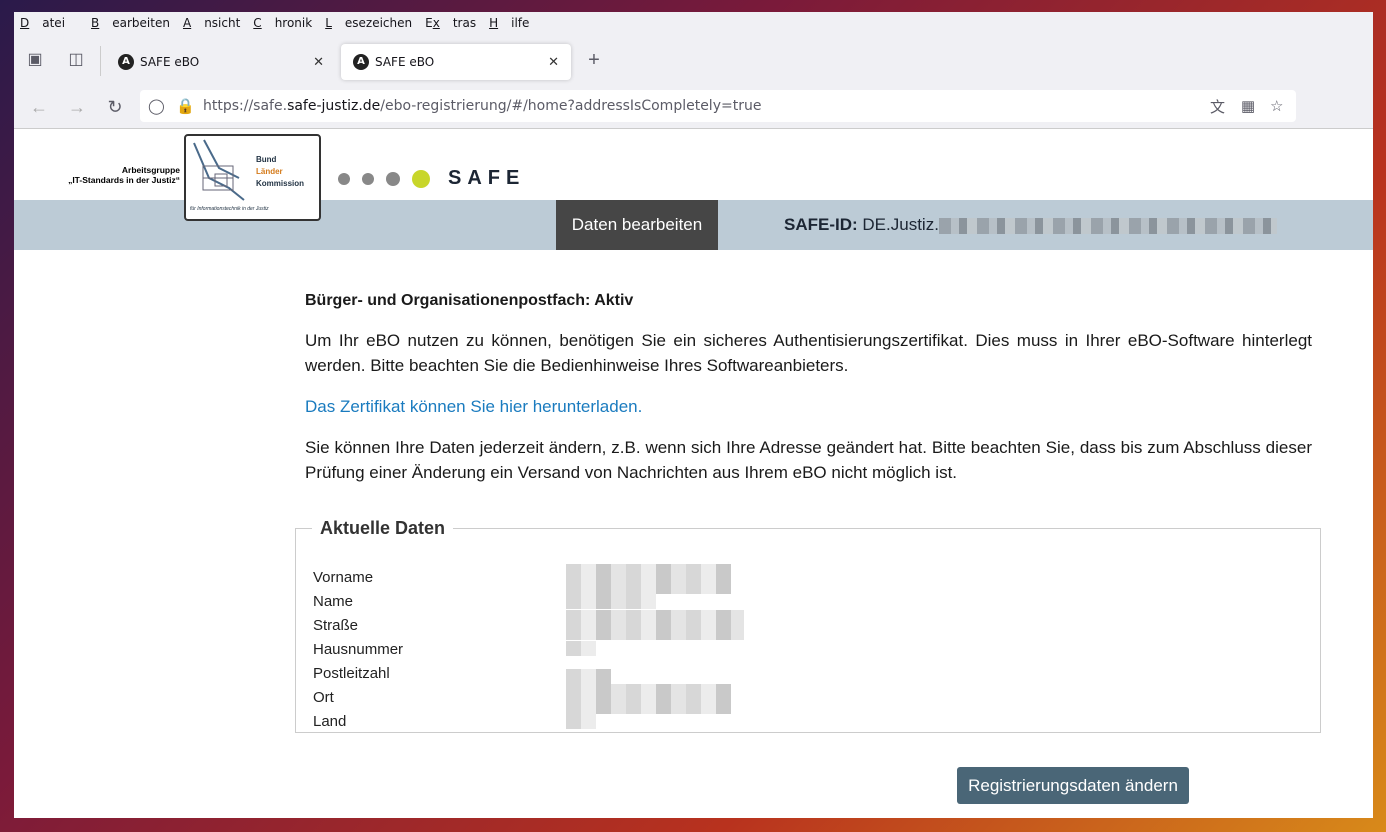 The image size is (1386, 832). I want to click on tab-safe-ebo-2: A SAFE eBO ✕, so click(456, 62).